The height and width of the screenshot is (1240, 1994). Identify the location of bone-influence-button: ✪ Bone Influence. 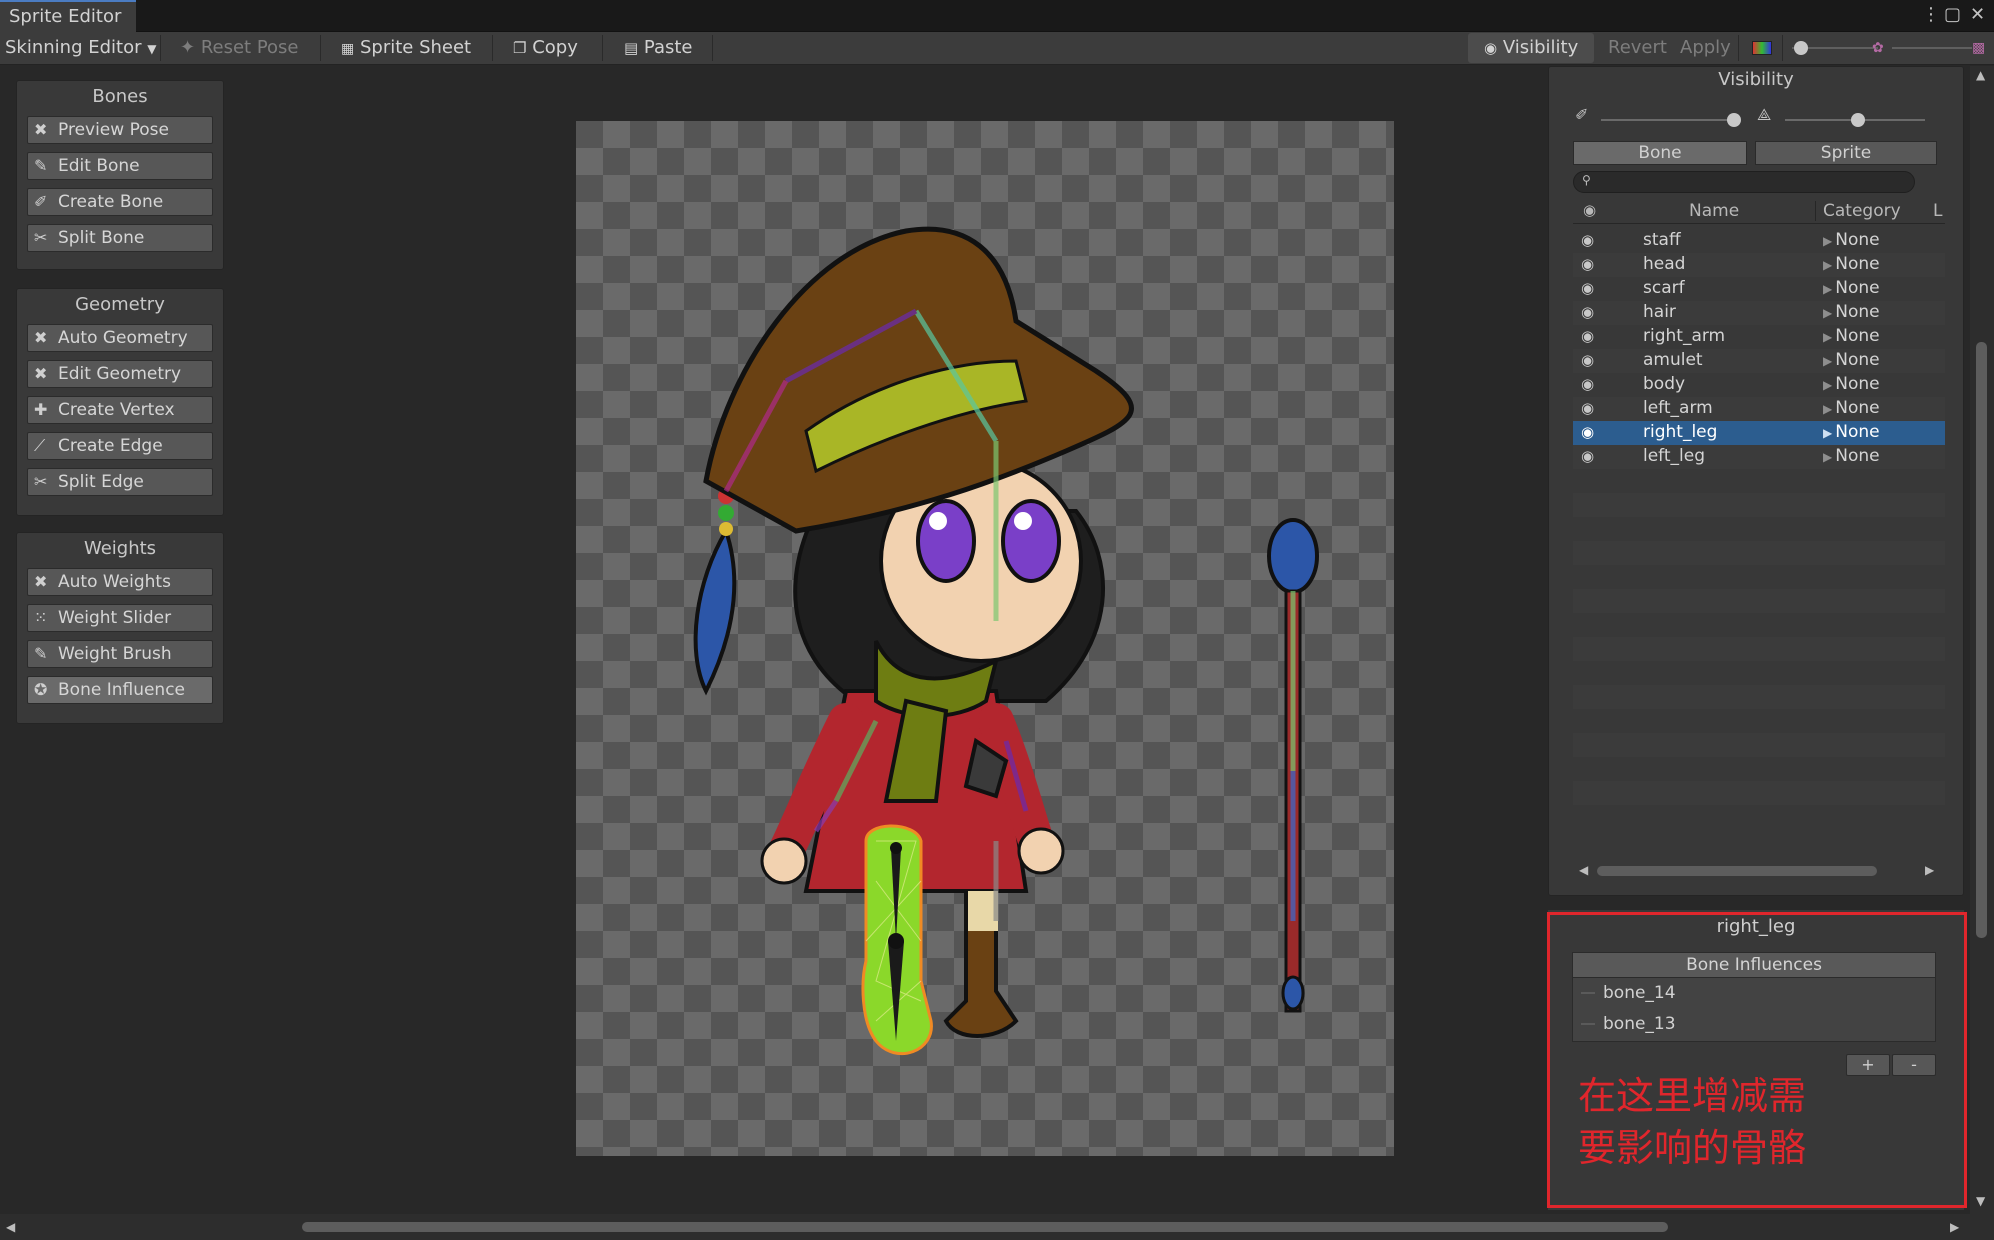
(120, 690).